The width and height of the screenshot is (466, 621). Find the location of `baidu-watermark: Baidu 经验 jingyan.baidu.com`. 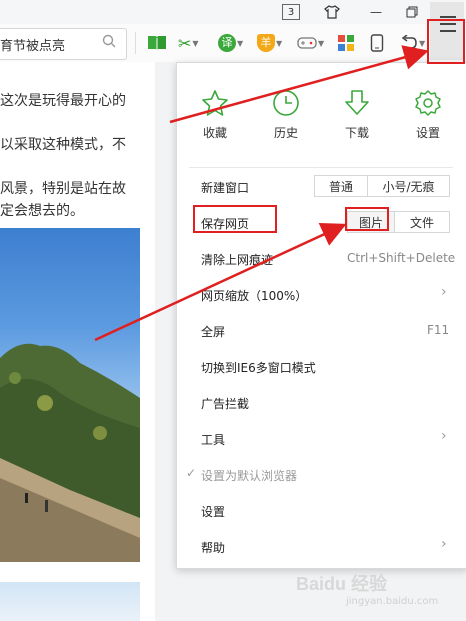

baidu-watermark: Baidu 经验 jingyan.baidu.com is located at coordinates (378, 594).